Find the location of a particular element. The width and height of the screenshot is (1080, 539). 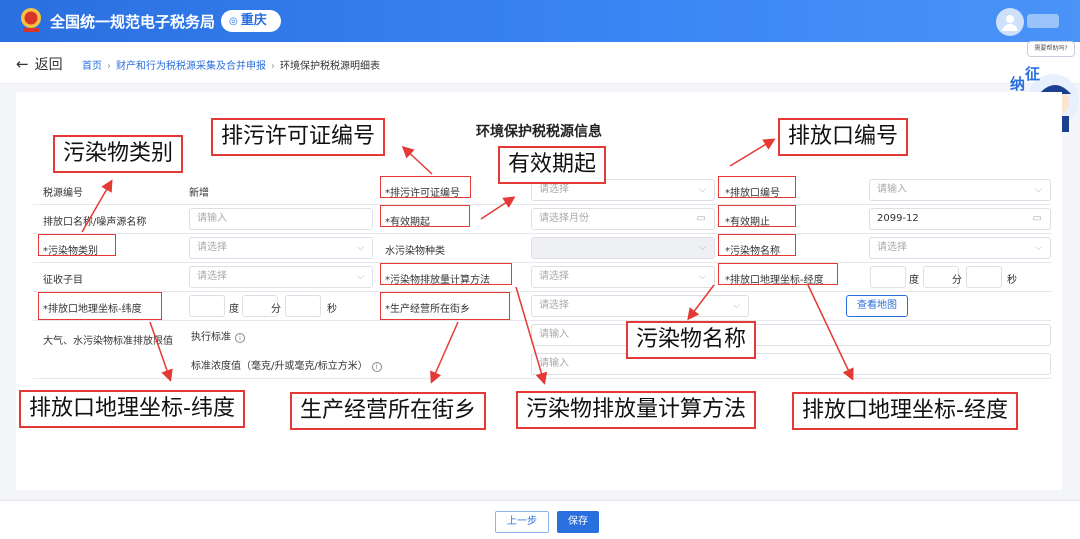

label-outlet-no: *排放口编号 is located at coordinates (752, 193).